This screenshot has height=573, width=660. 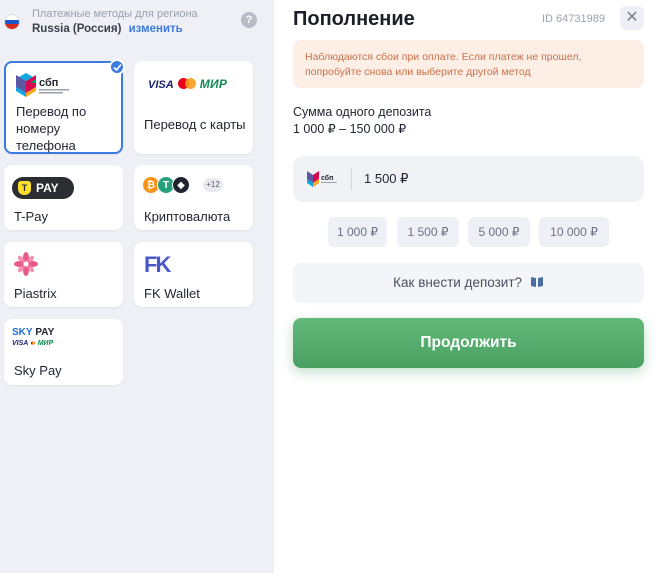 I want to click on change-region-link: изменить, so click(x=156, y=29).